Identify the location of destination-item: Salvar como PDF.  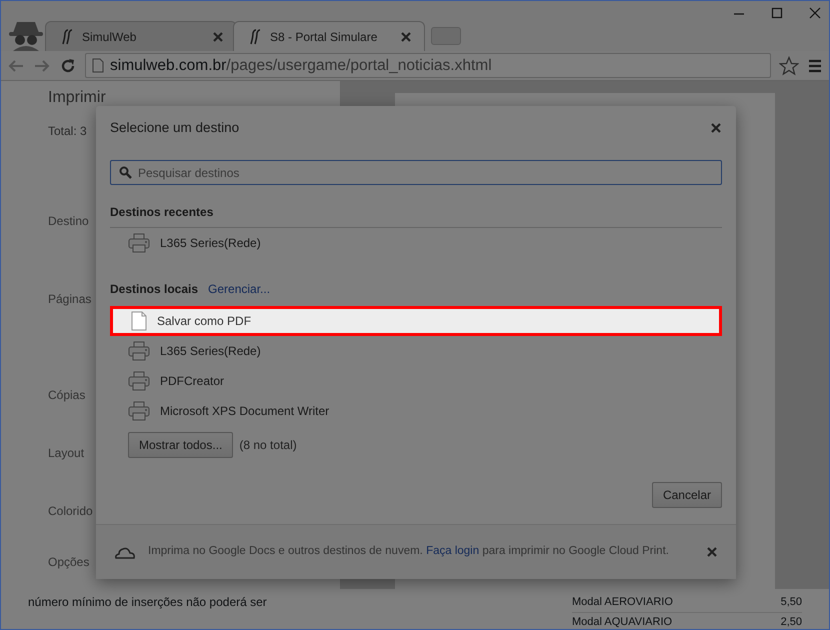
(416, 321).